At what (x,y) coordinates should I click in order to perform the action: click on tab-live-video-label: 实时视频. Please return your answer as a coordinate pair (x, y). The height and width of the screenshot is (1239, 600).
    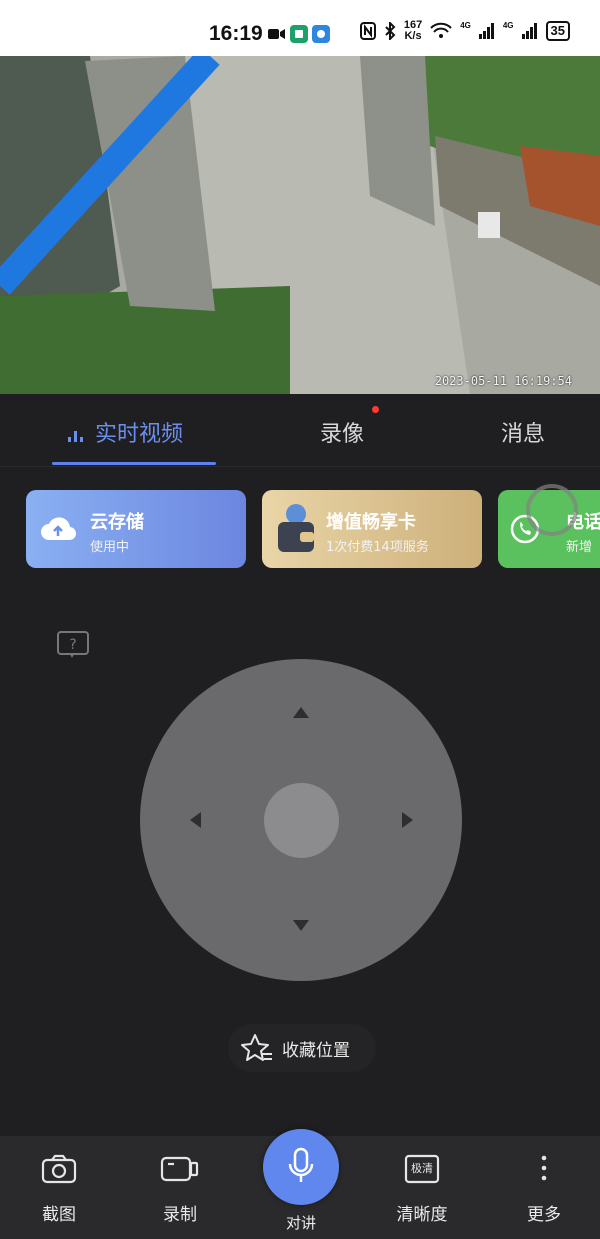
    Looking at the image, I should click on (139, 434).